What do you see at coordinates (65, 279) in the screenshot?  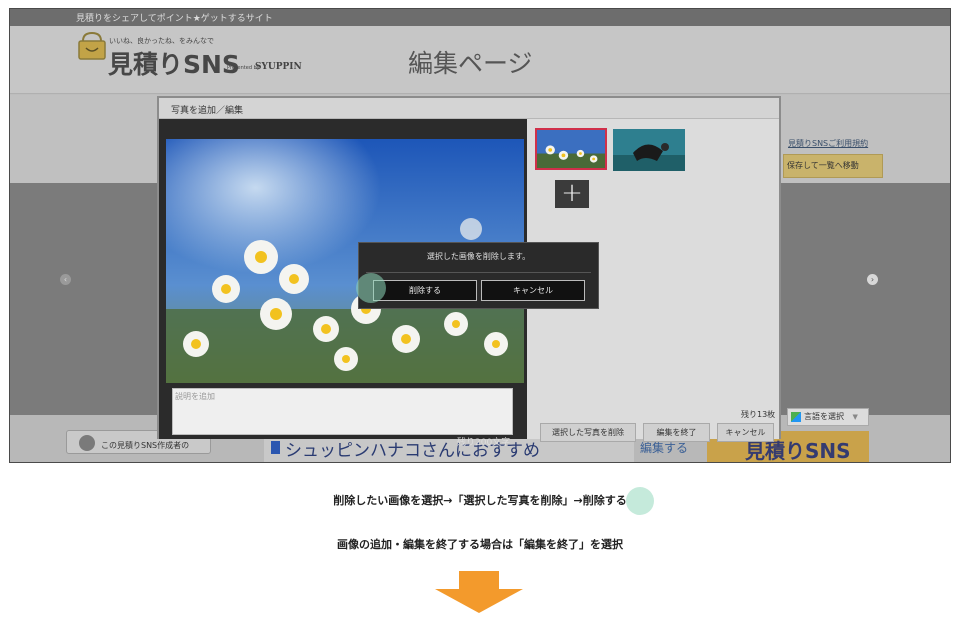 I see `carousel-prev-icon: ‹` at bounding box center [65, 279].